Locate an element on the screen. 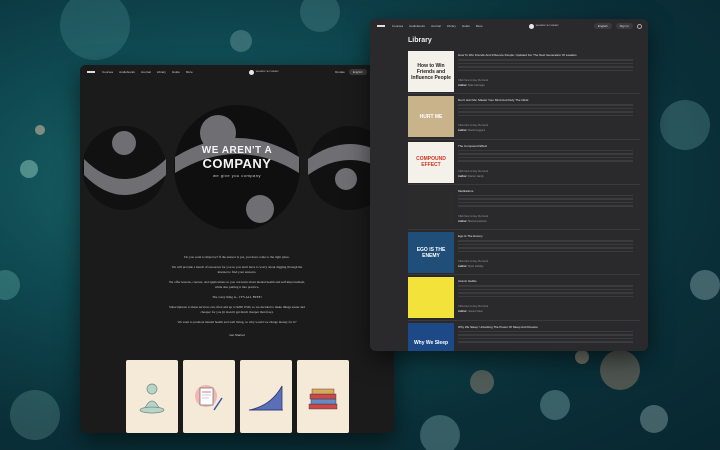  hero-tagline: we give you company is located at coordinates (237, 175).